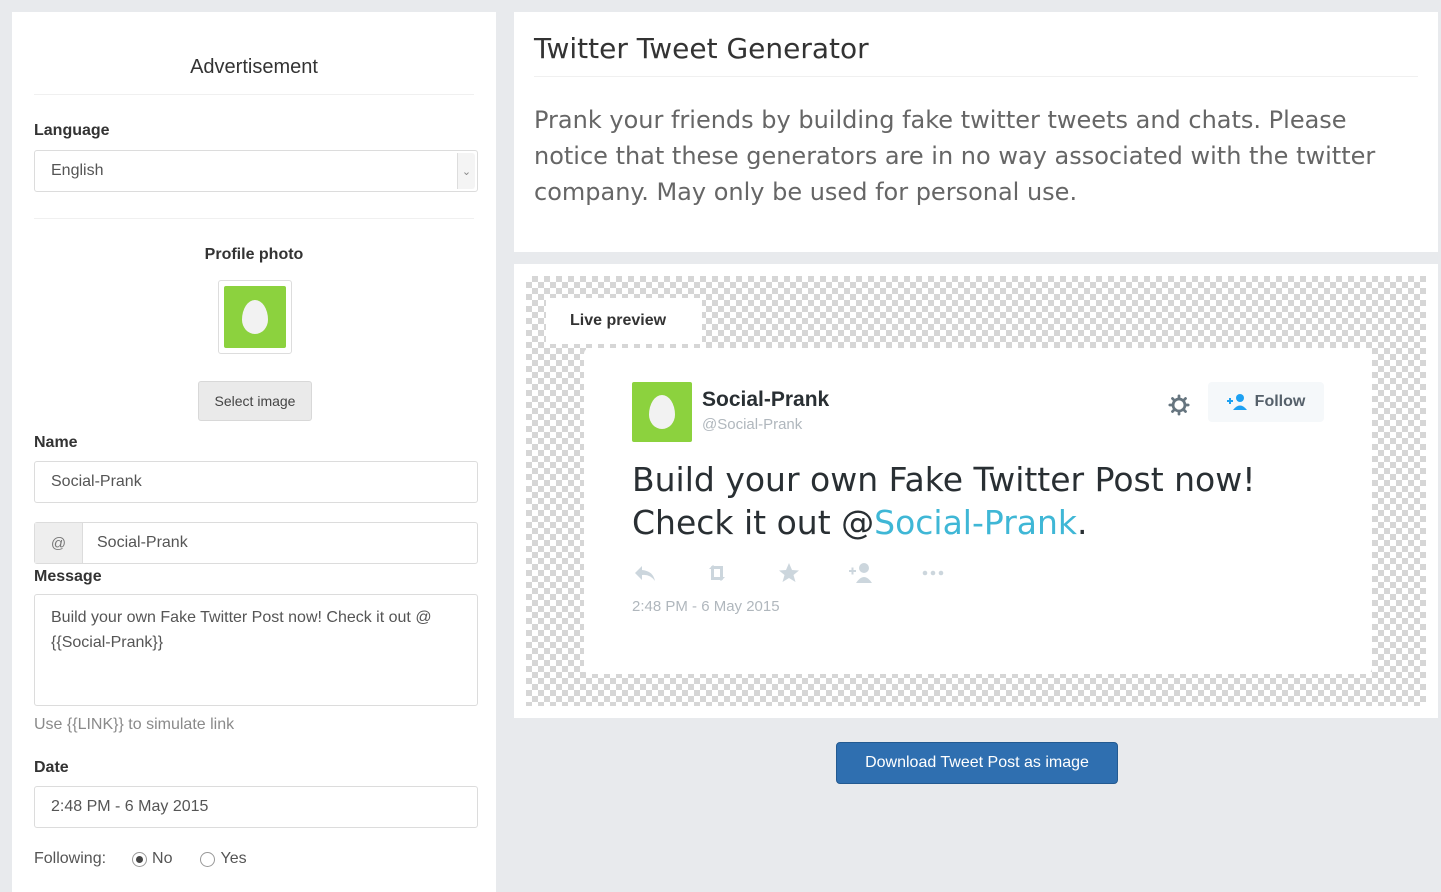 Image resolution: width=1441 pixels, height=892 pixels. What do you see at coordinates (975, 522) in the screenshot?
I see `tweet-mention-link: Social-Prank` at bounding box center [975, 522].